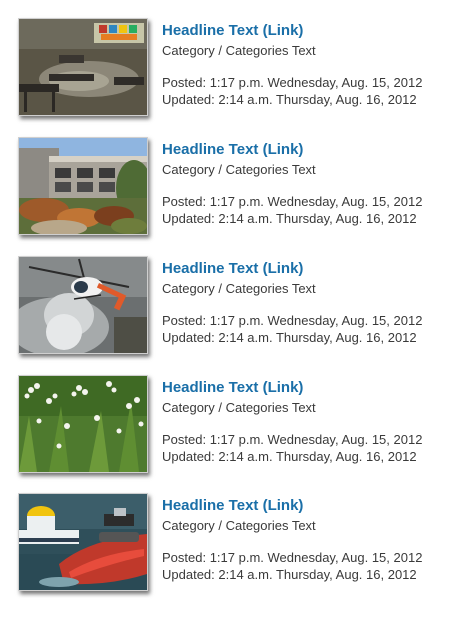 The width and height of the screenshot is (469, 619). I want to click on firefighting-helicopter-image, so click(83, 305).